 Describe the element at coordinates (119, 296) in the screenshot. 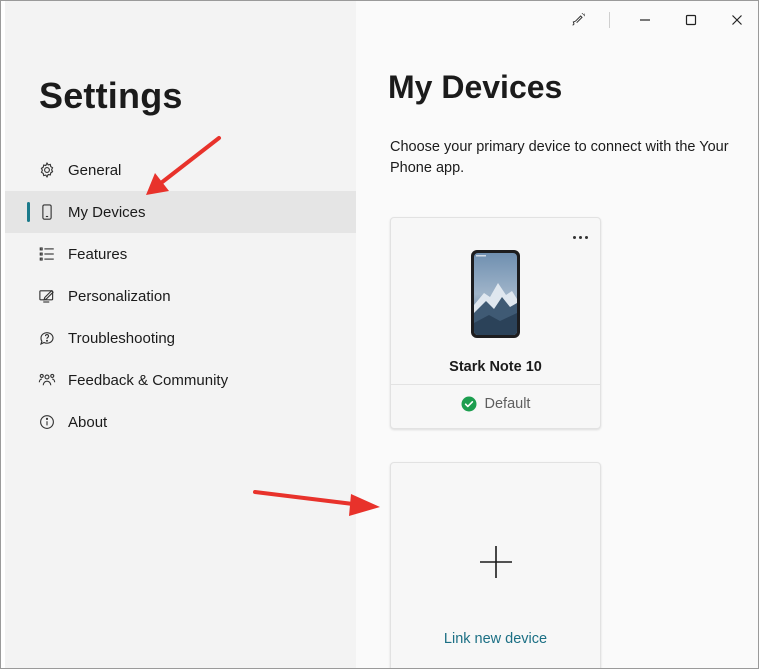

I see `sidebar-item-label: Personalization` at that location.